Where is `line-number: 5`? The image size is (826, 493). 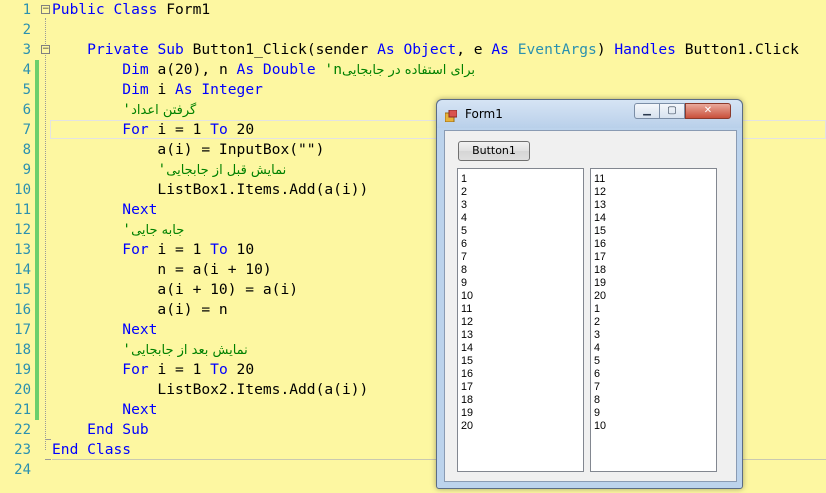
line-number: 5 is located at coordinates (26, 90).